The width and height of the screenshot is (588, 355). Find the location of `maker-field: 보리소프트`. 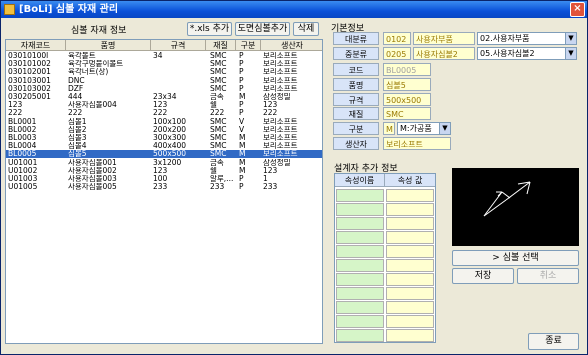

maker-field: 보리소프트 is located at coordinates (417, 143).